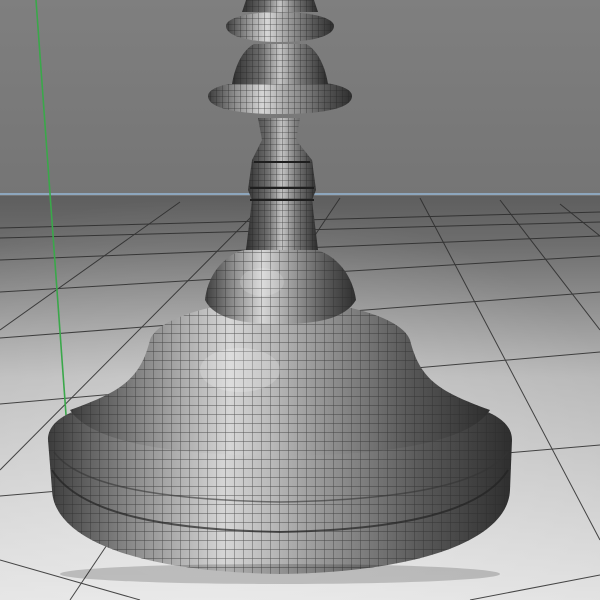 This screenshot has width=600, height=600. Describe the element at coordinates (262, 282) in the screenshot. I see `upper-dome-highlight` at that location.